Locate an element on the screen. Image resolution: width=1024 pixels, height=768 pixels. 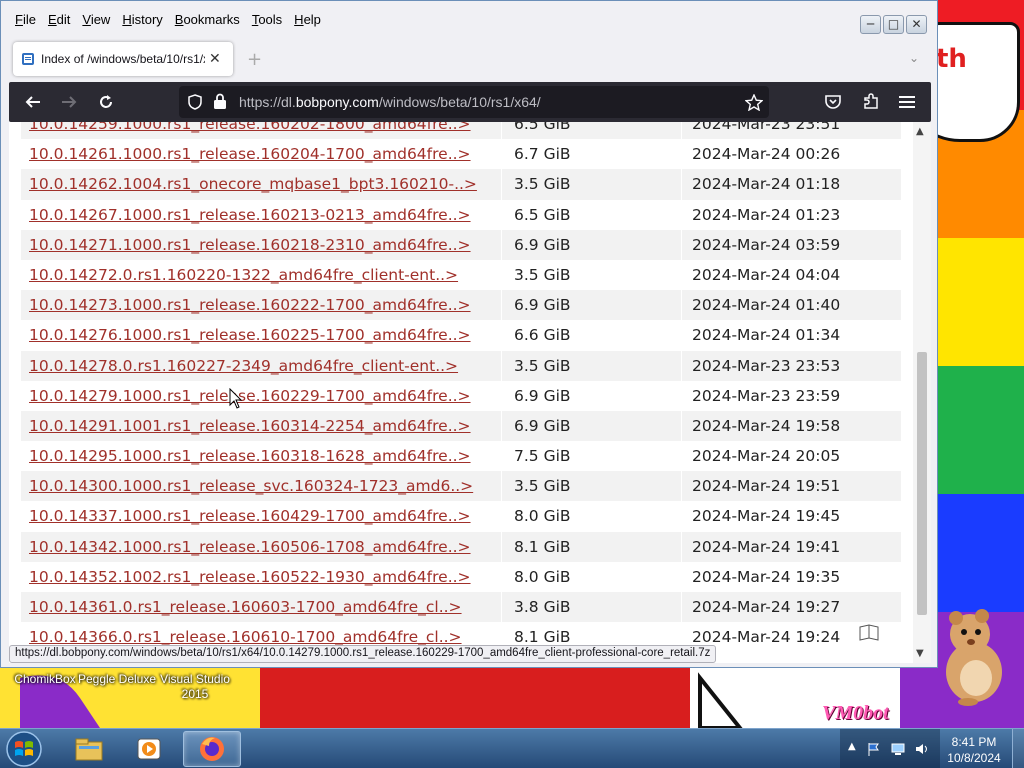
hamster-mascot-icon is located at coordinates (974, 657).